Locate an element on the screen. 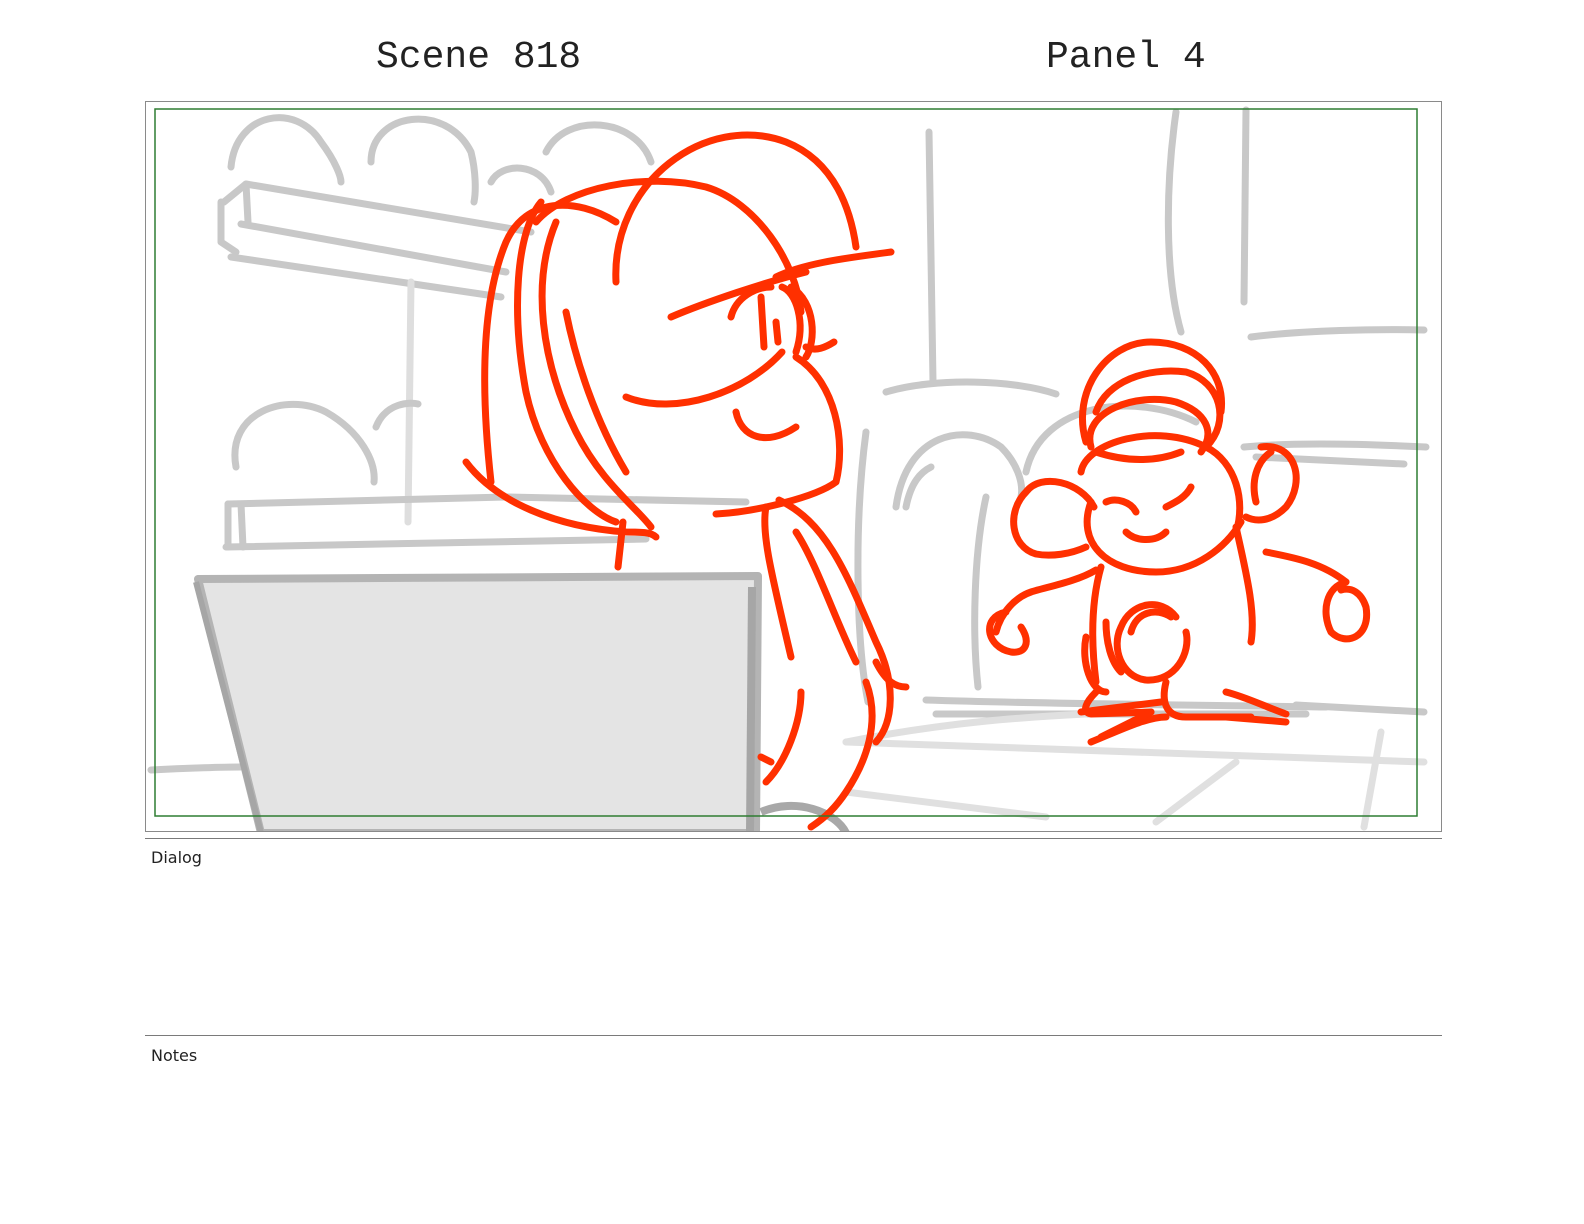 The width and height of the screenshot is (1584, 1224). notes-divider is located at coordinates (793, 1035).